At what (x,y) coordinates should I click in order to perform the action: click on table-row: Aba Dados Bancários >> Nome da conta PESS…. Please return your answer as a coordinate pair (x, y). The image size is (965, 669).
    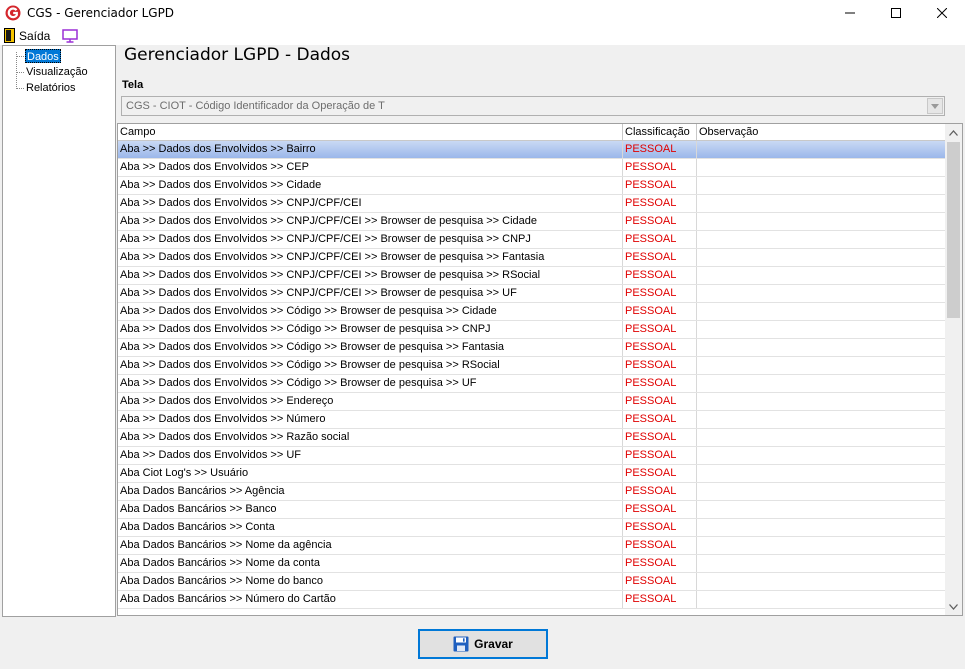
    Looking at the image, I should click on (532, 564).